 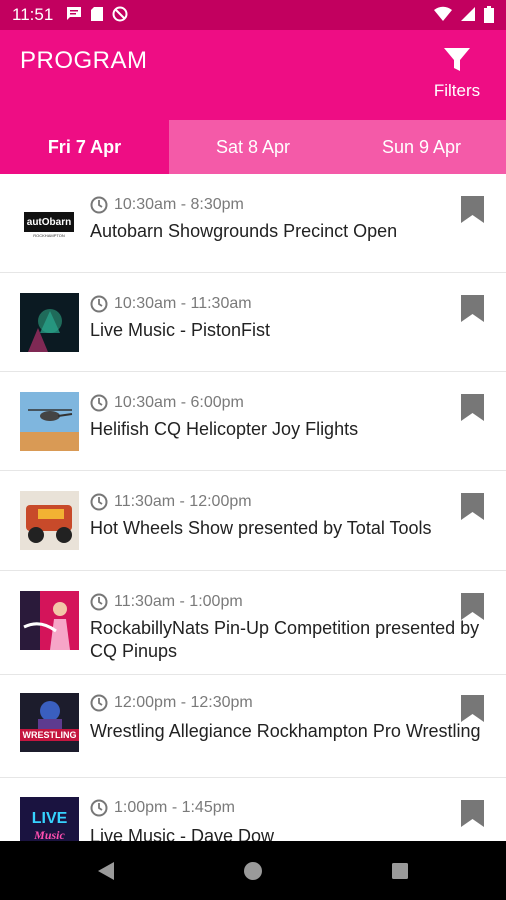 I want to click on event-time: 11:30am - 12:00pm, so click(x=171, y=502).